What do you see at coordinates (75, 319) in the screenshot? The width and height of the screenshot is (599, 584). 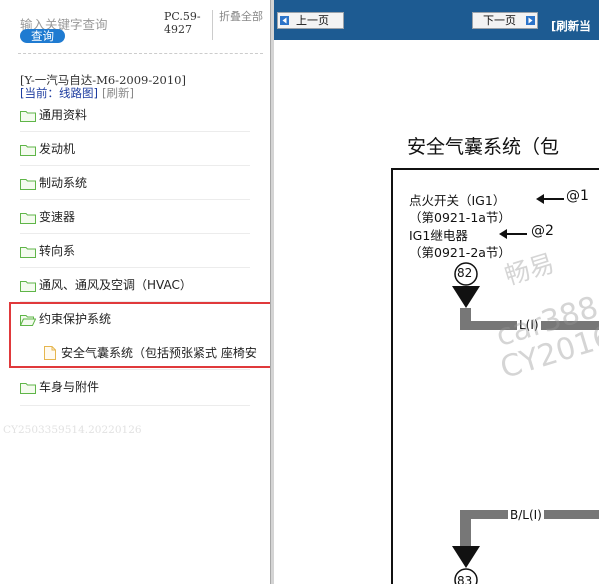 I see `tree-item-label: 约束保护系统` at bounding box center [75, 319].